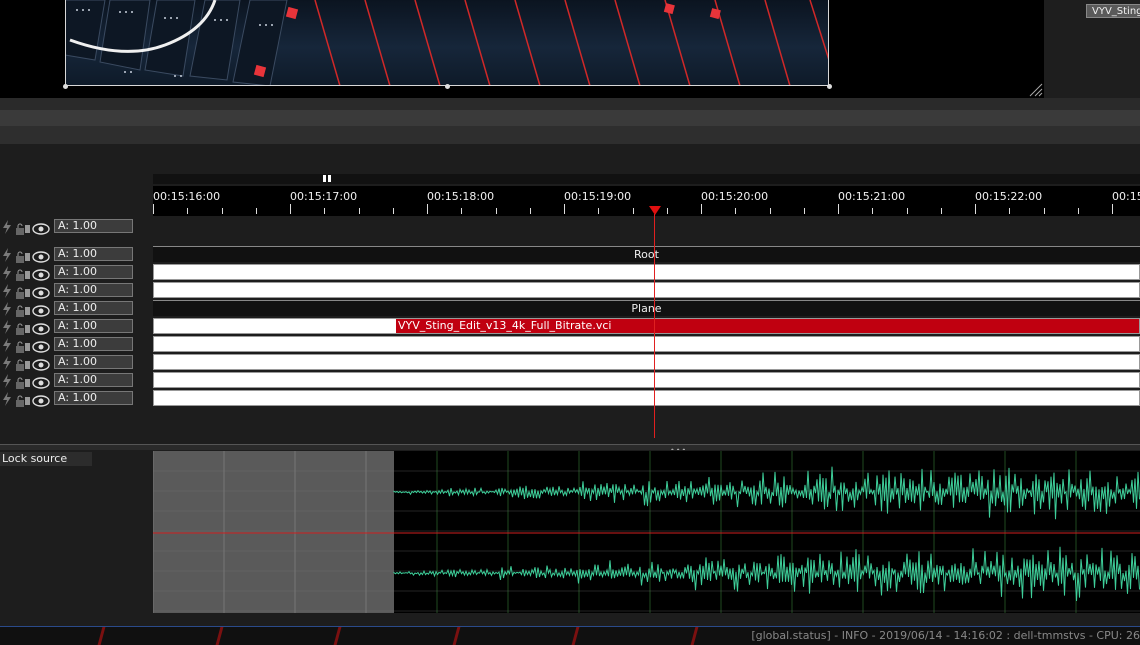  I want to click on tick-label: 00:15:23:00, so click(1126, 196).